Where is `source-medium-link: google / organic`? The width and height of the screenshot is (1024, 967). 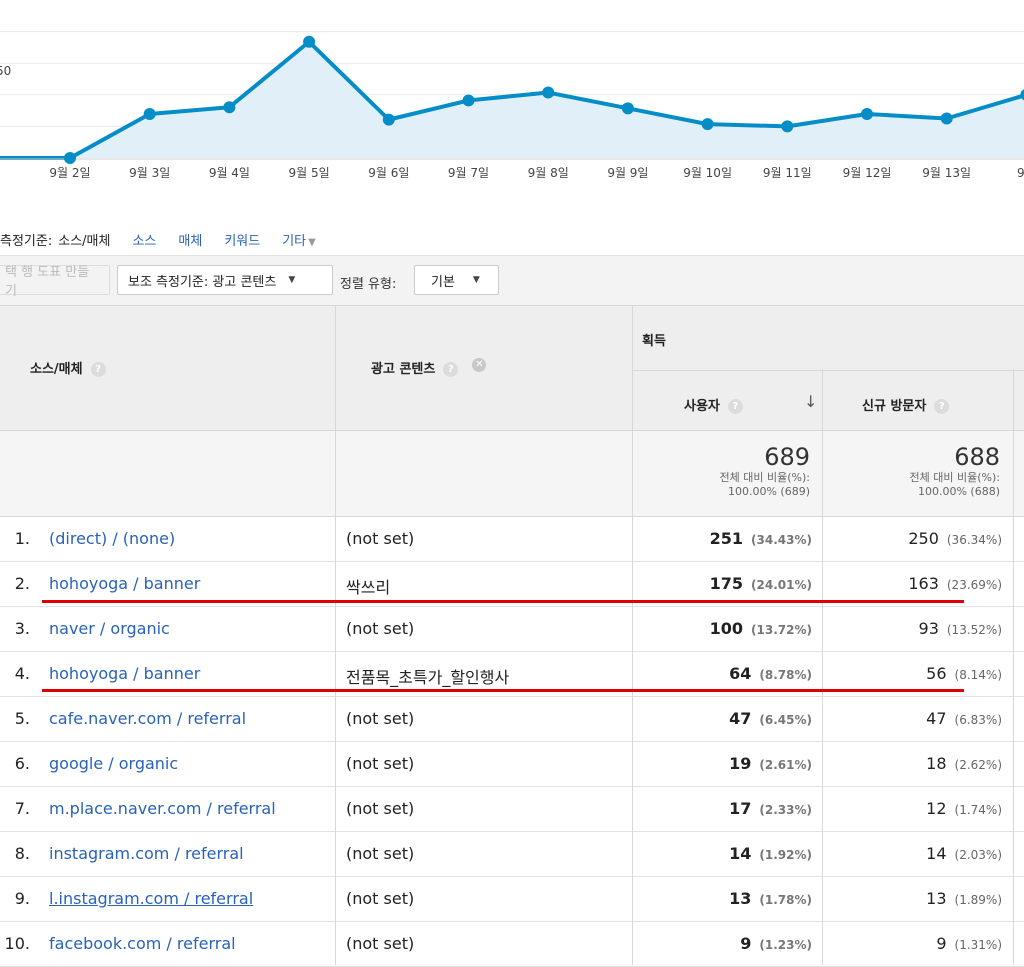
source-medium-link: google / organic is located at coordinates (113, 763).